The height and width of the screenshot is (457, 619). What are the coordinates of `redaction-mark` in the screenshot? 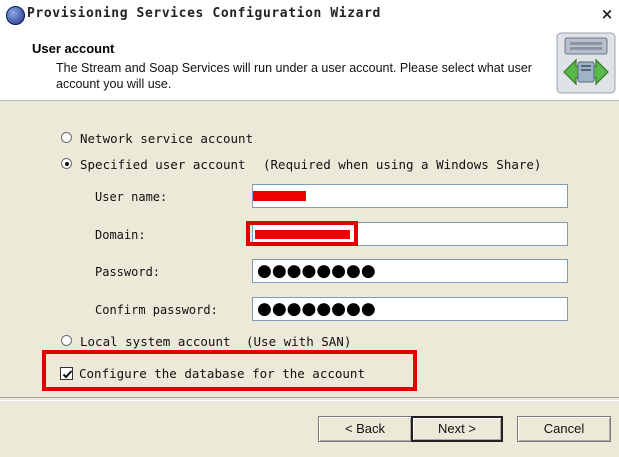 It's located at (279, 196).